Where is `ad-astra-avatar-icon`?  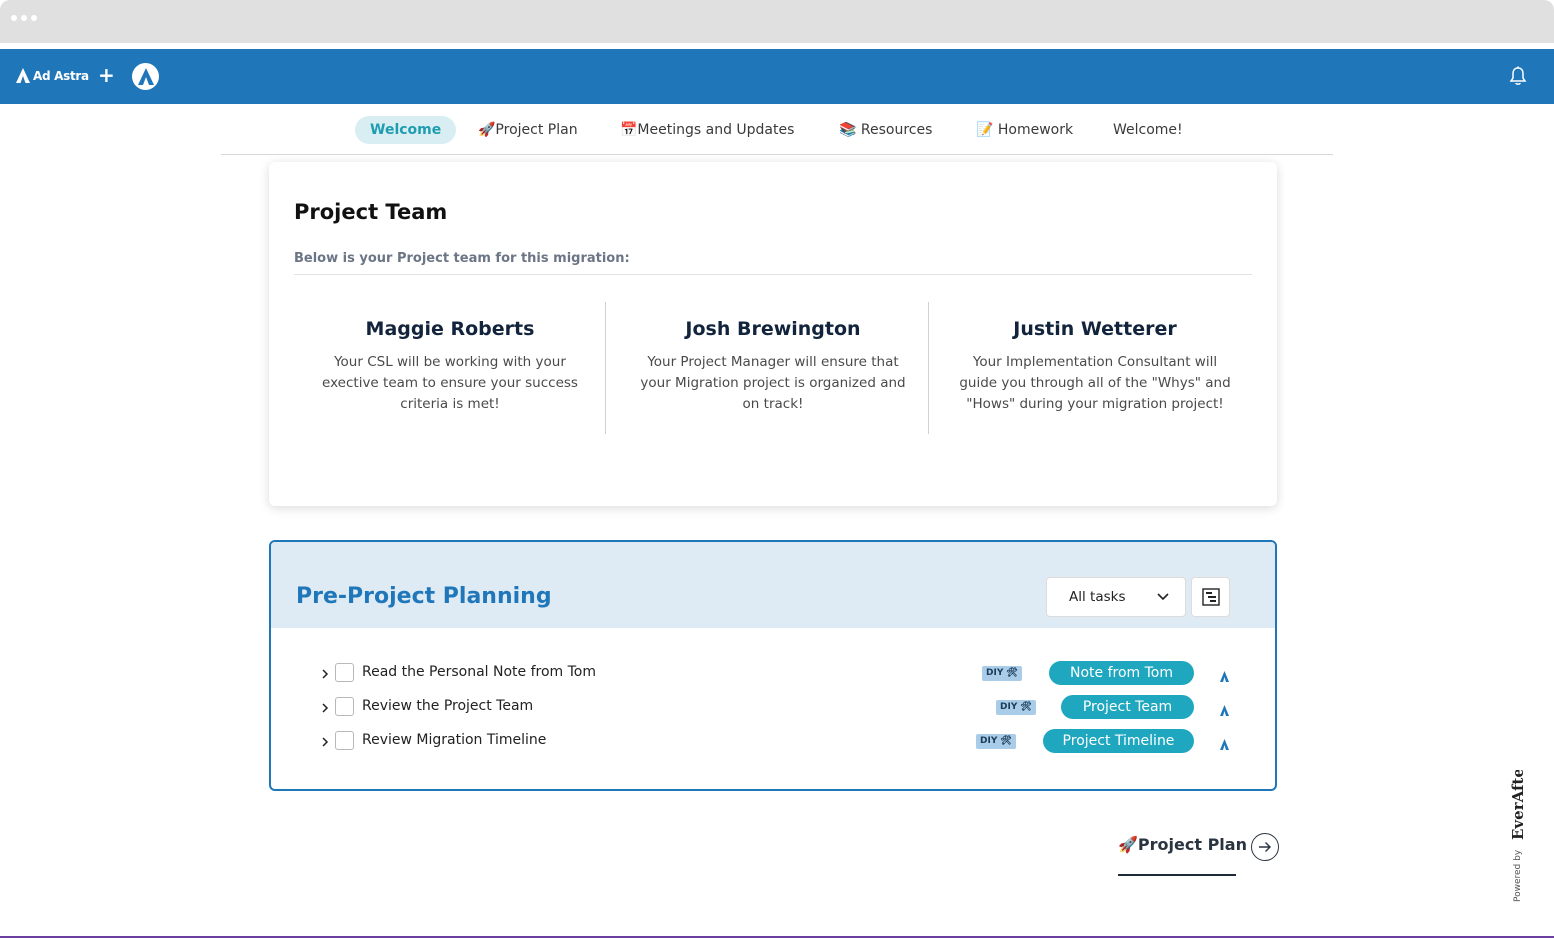 ad-astra-avatar-icon is located at coordinates (145, 76).